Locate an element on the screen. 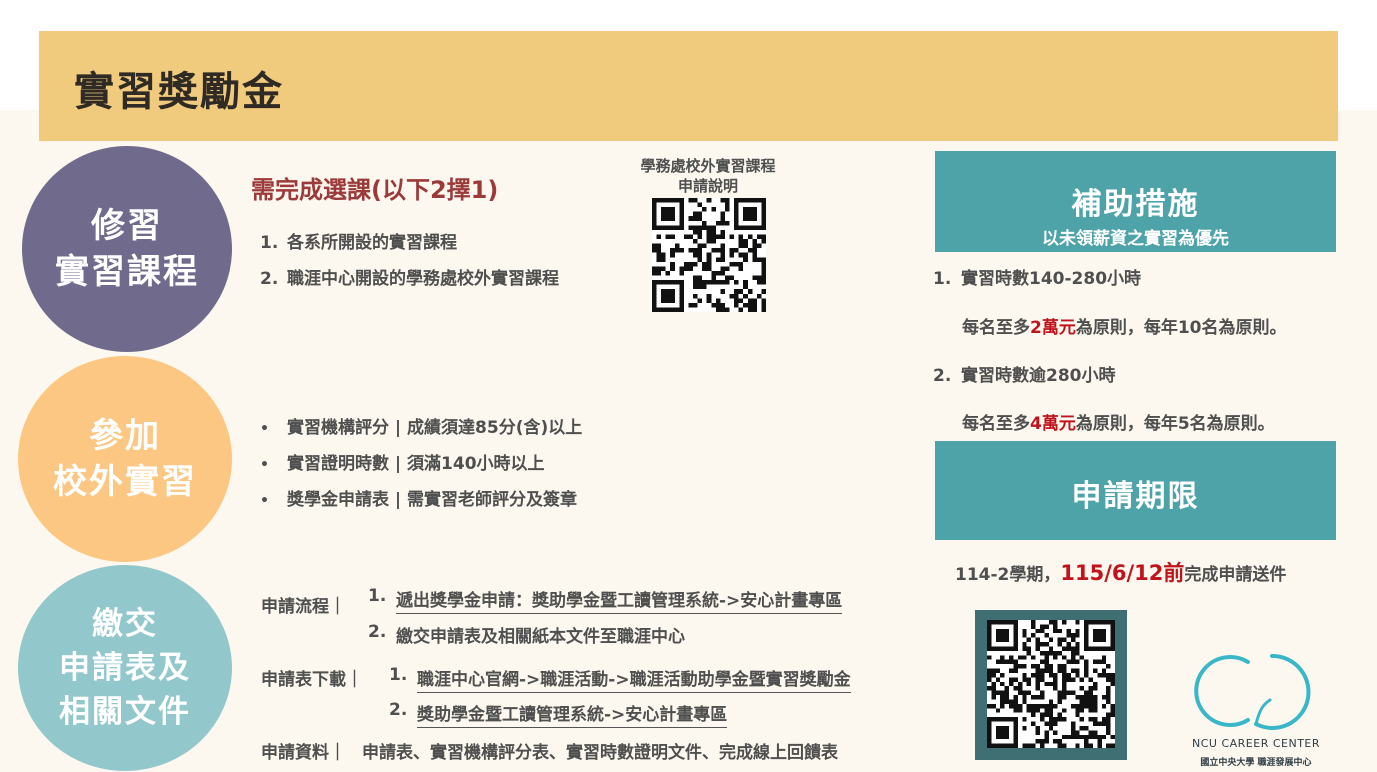  course-item: 1. 各系所開設的實習課程 is located at coordinates (358, 243).